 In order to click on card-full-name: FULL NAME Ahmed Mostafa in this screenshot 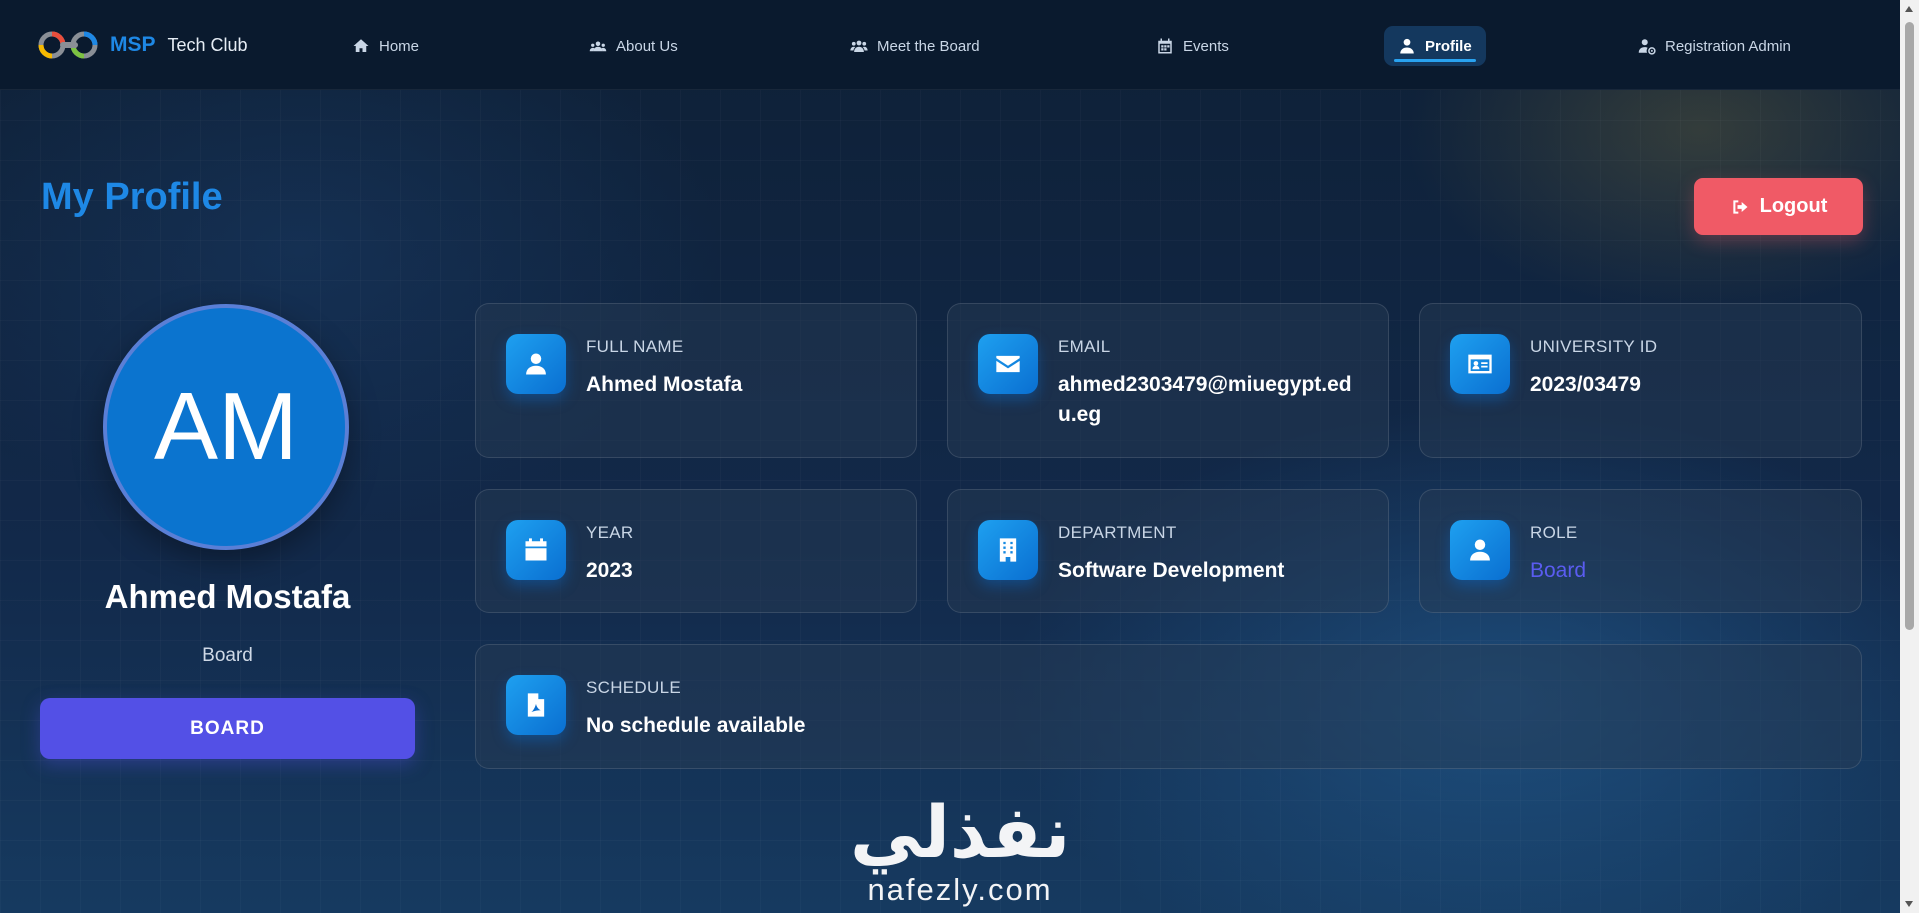, I will do `click(696, 380)`.